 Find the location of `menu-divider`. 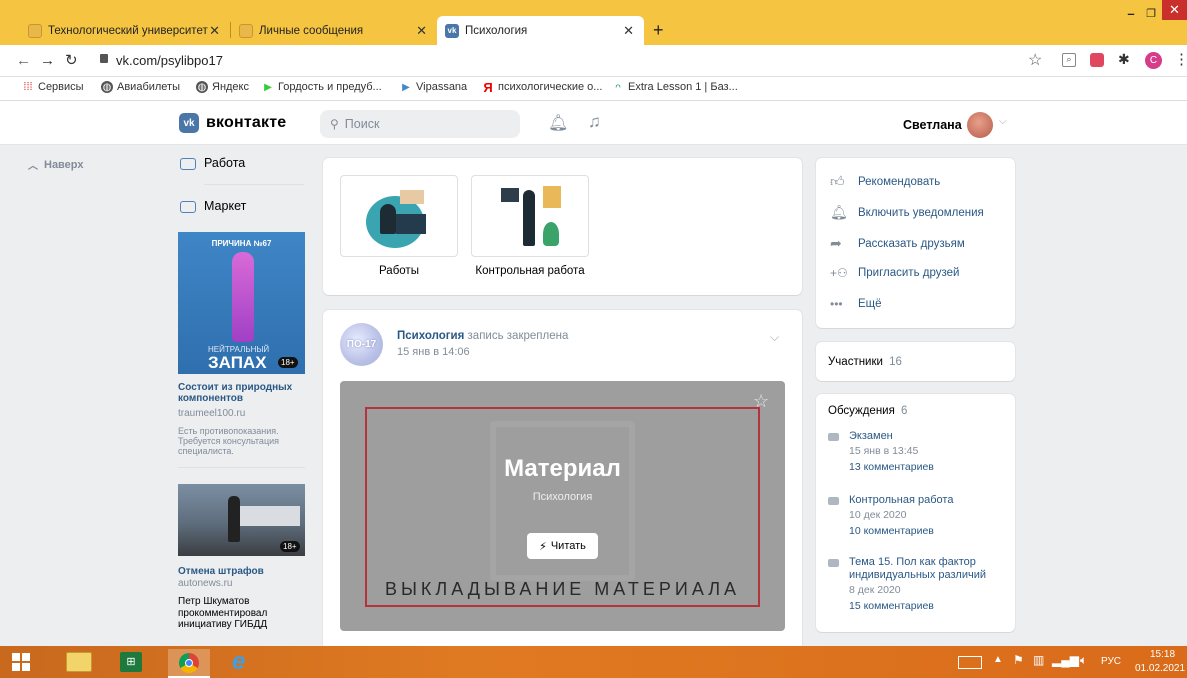

menu-divider is located at coordinates (254, 184).